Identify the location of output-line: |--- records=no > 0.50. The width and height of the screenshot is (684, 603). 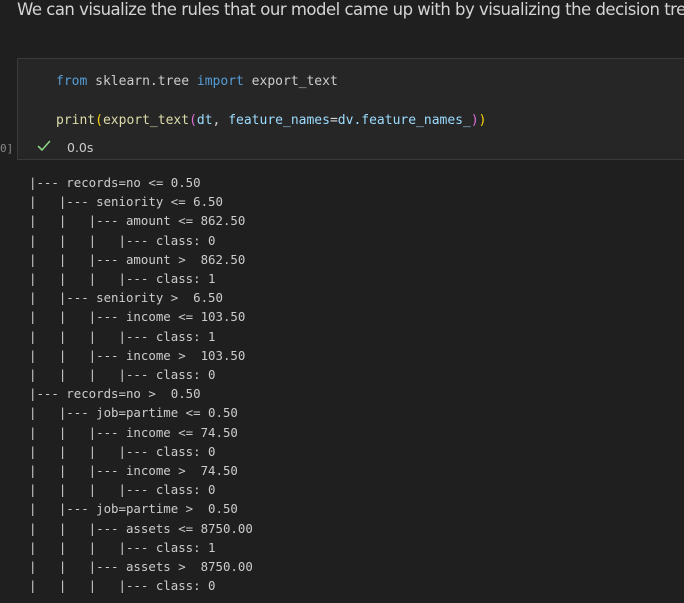
(115, 394).